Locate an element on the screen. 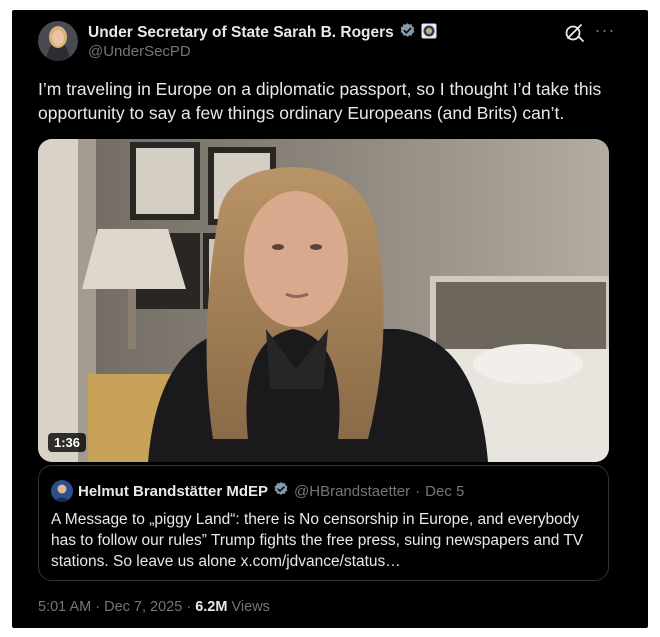 The image size is (660, 637). views-count: 6.2M is located at coordinates (211, 607).